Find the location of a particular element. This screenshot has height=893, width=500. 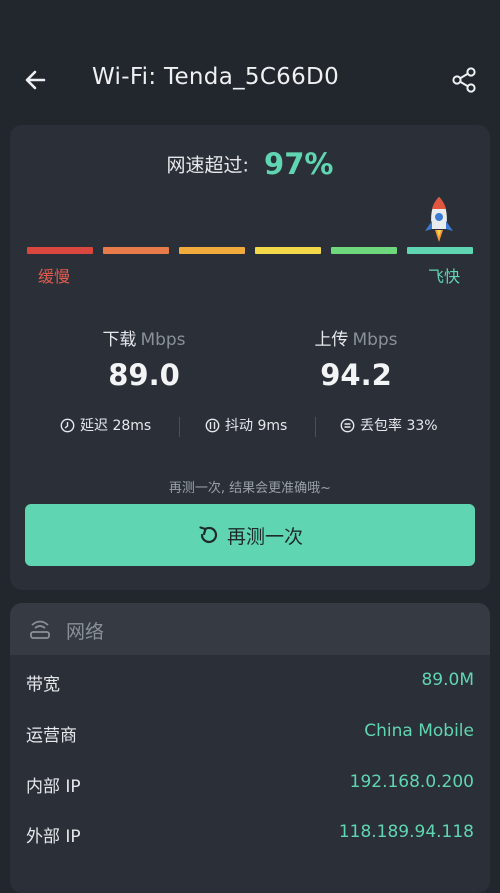

download-label: 下载 is located at coordinates (119, 340).